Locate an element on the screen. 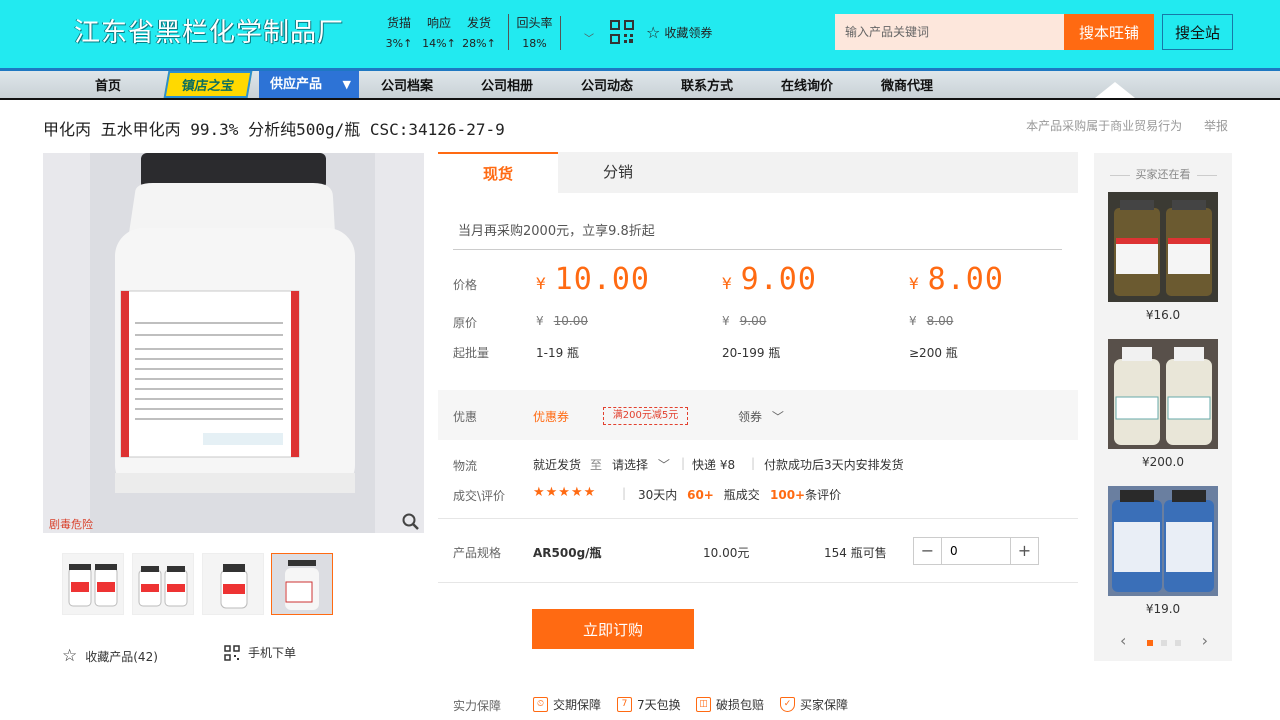 This screenshot has height=720, width=1280. zoom-icon is located at coordinates (411, 522).